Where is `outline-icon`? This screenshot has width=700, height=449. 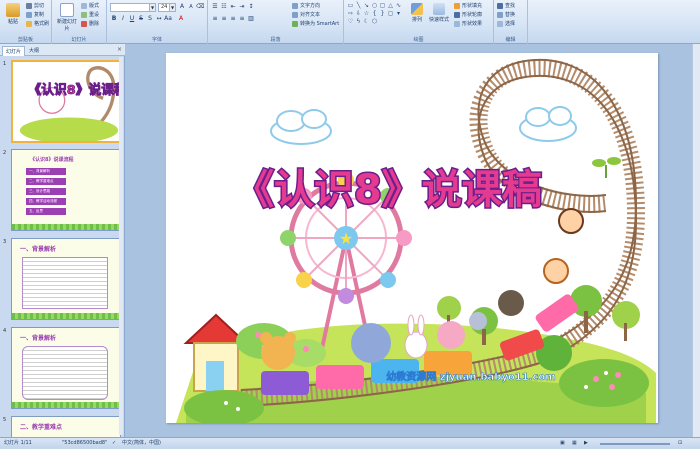 outline-icon is located at coordinates (457, 14).